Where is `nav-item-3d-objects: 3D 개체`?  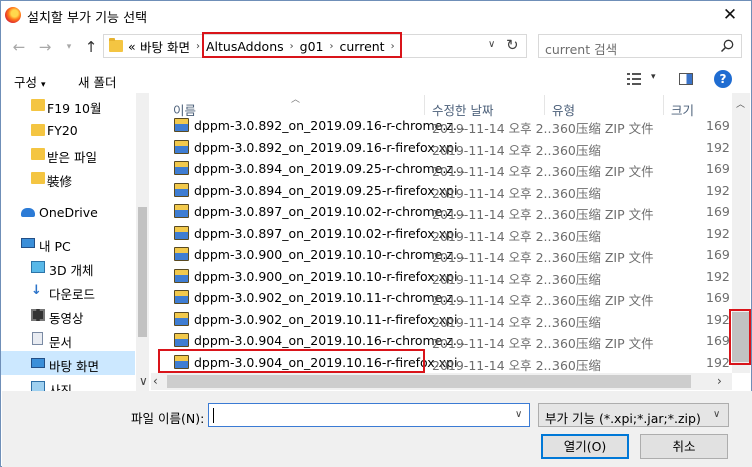 nav-item-3d-objects: 3D 개체 is located at coordinates (68, 267).